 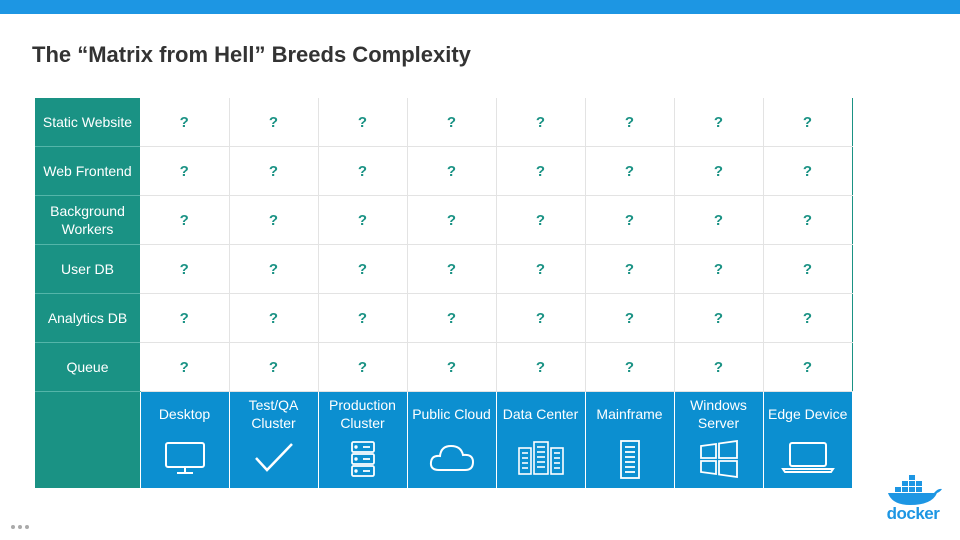 I want to click on platform-desktop: Desktop, so click(x=184, y=439).